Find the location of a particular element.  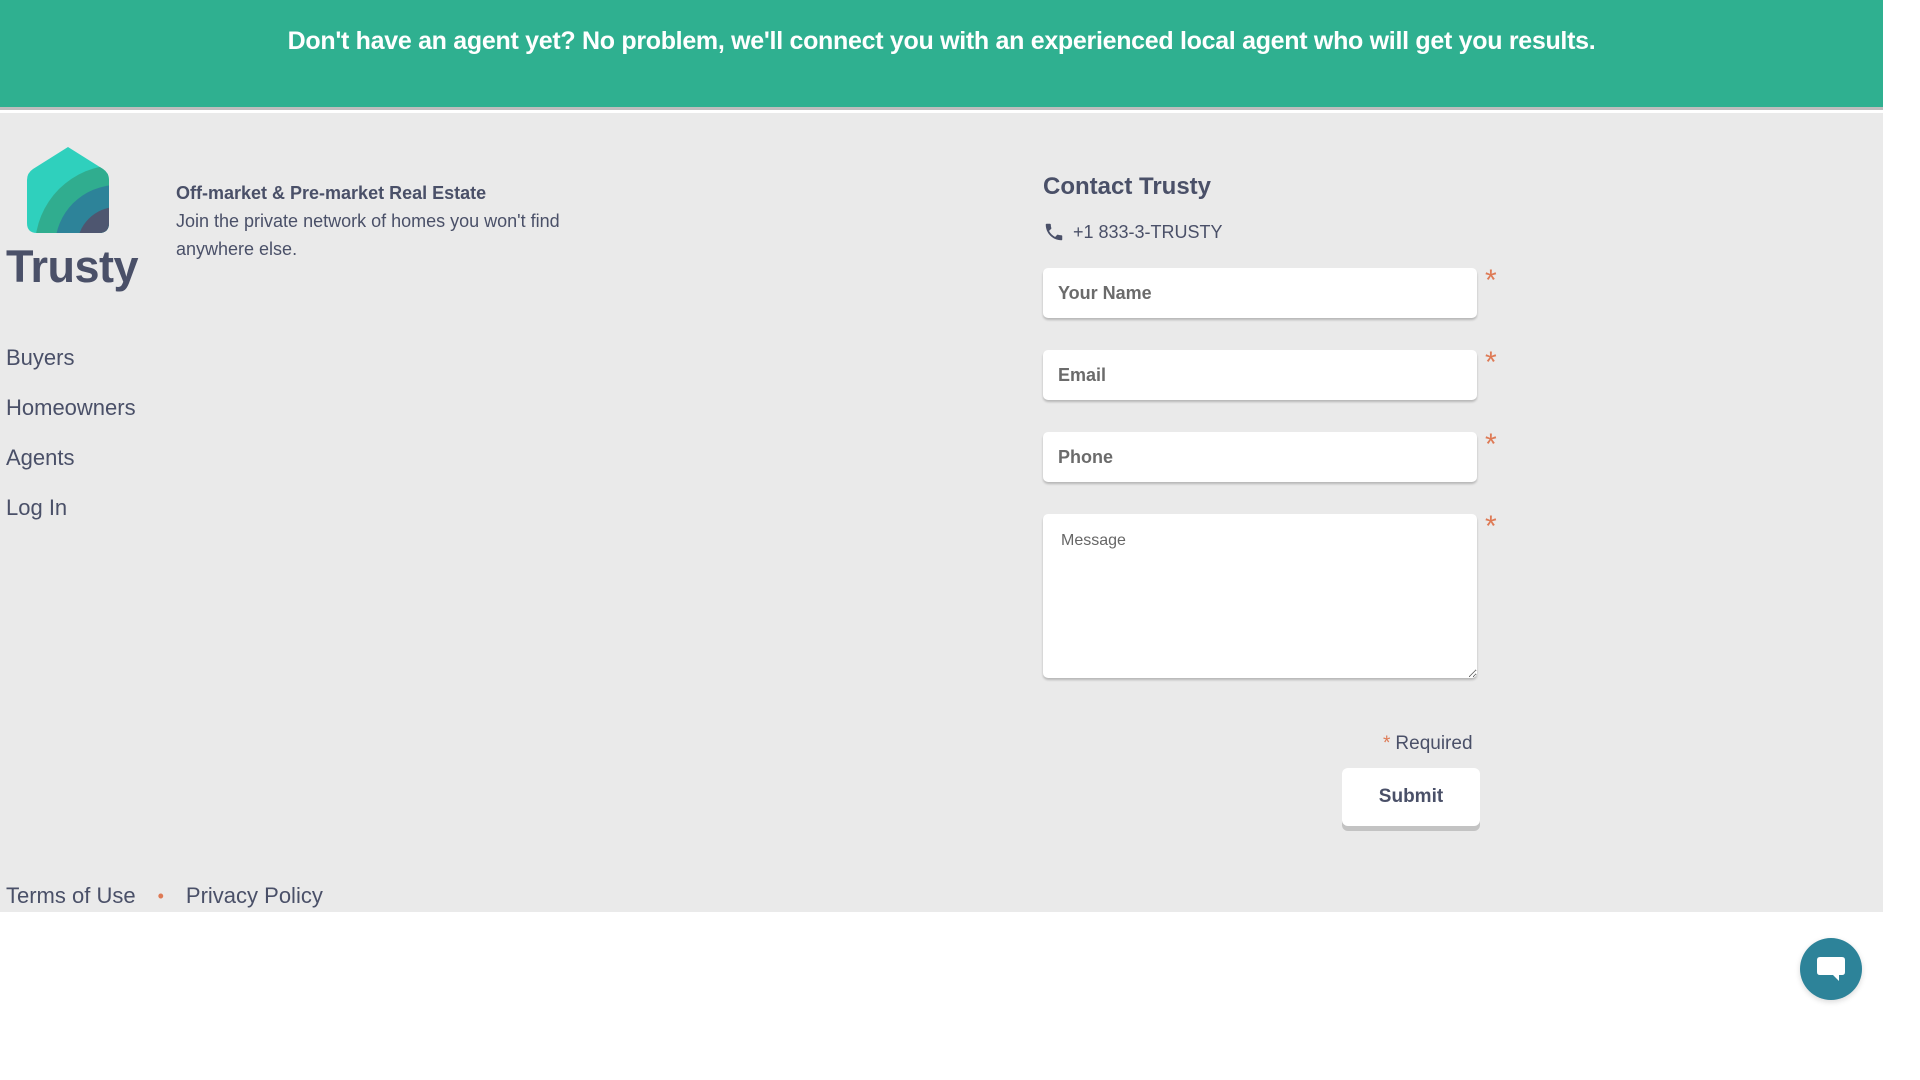

privacy-policy-link: Privacy Policy is located at coordinates (254, 896).